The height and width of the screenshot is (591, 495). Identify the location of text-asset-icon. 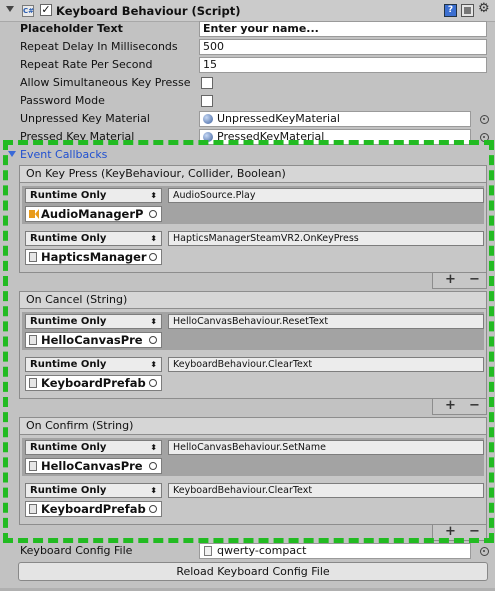
(208, 551).